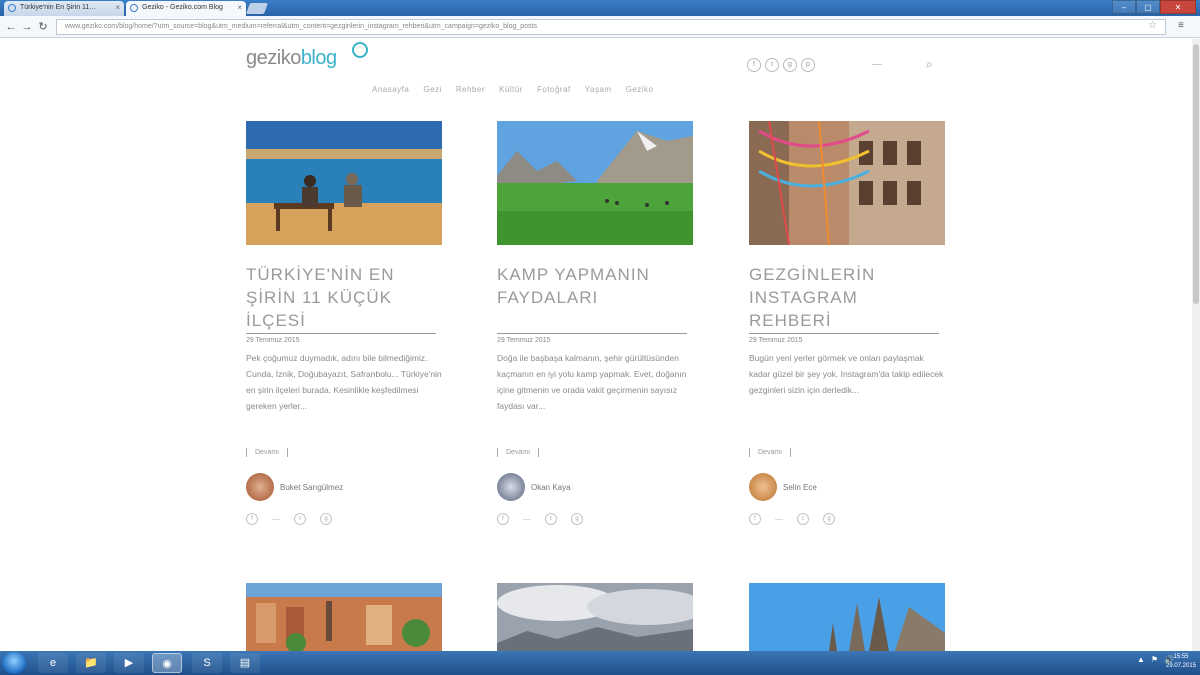 The image size is (1200, 675). I want to click on card-author: Okan Kaya, so click(595, 487).